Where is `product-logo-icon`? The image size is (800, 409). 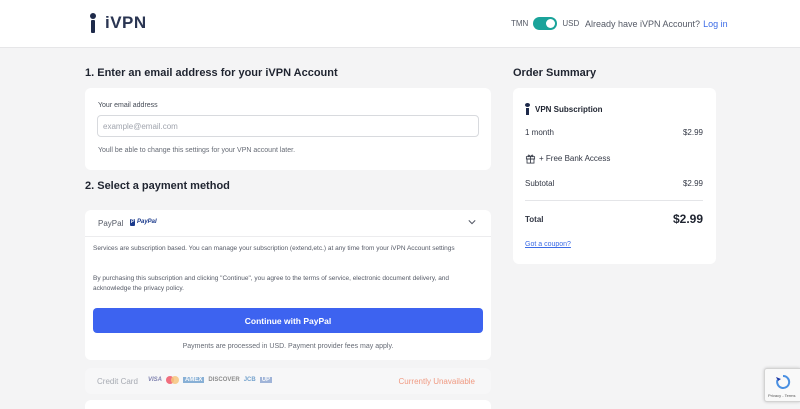 product-logo-icon is located at coordinates (527, 109).